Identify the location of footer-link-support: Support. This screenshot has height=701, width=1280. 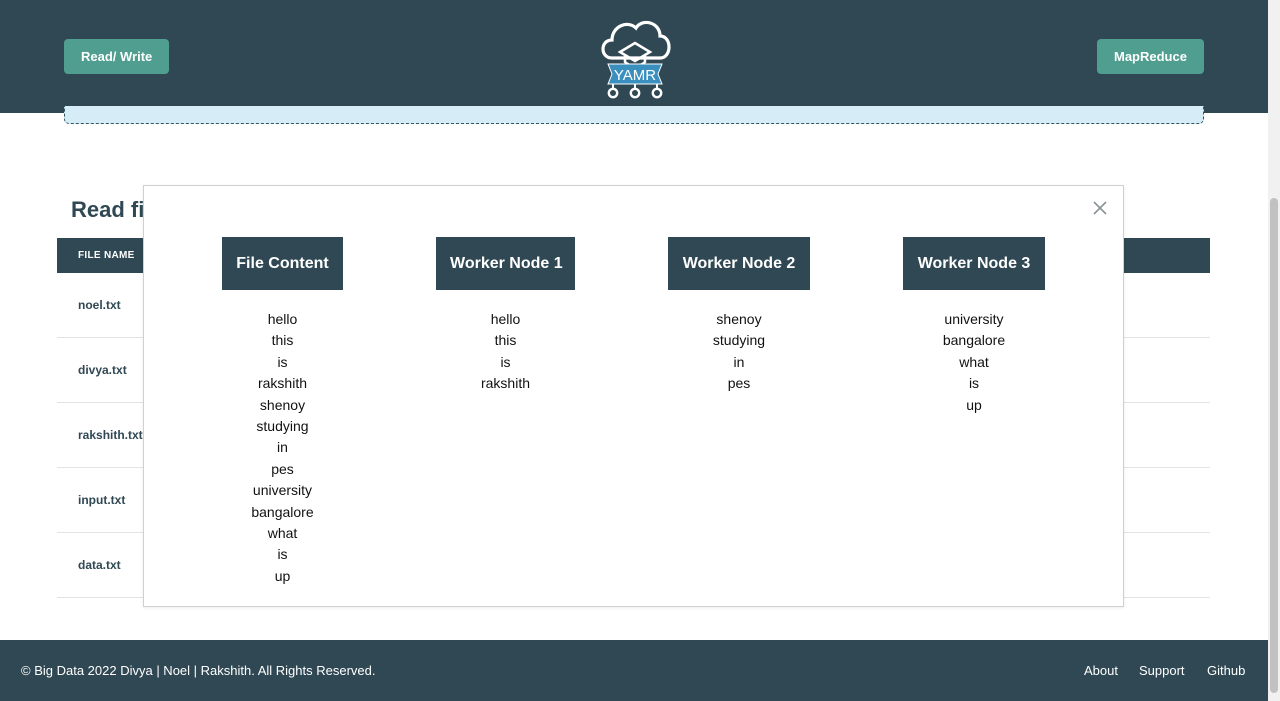
(1162, 670).